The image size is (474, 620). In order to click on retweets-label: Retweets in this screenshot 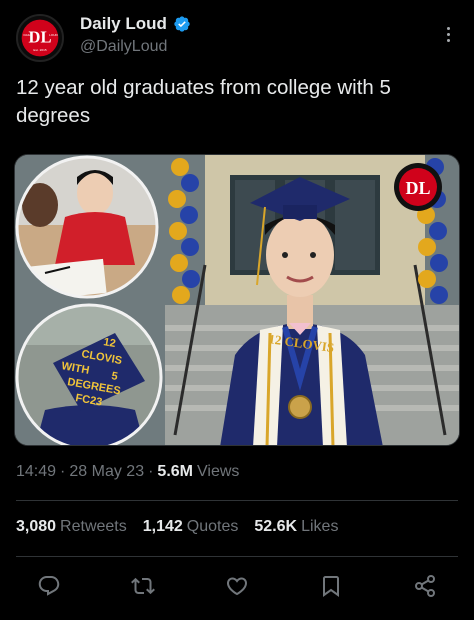, I will do `click(93, 526)`.